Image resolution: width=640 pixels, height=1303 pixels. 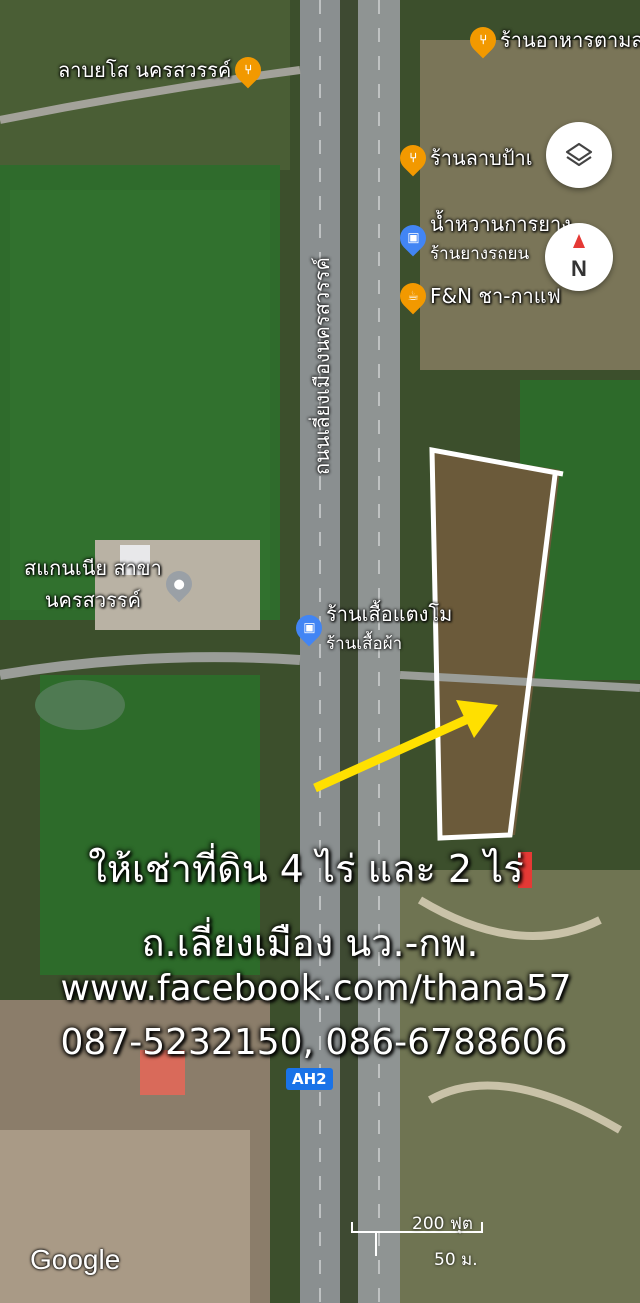 I want to click on poi-laab-yoso: ⑂ ลาบยโส นครสวรรค์, so click(x=162, y=70).